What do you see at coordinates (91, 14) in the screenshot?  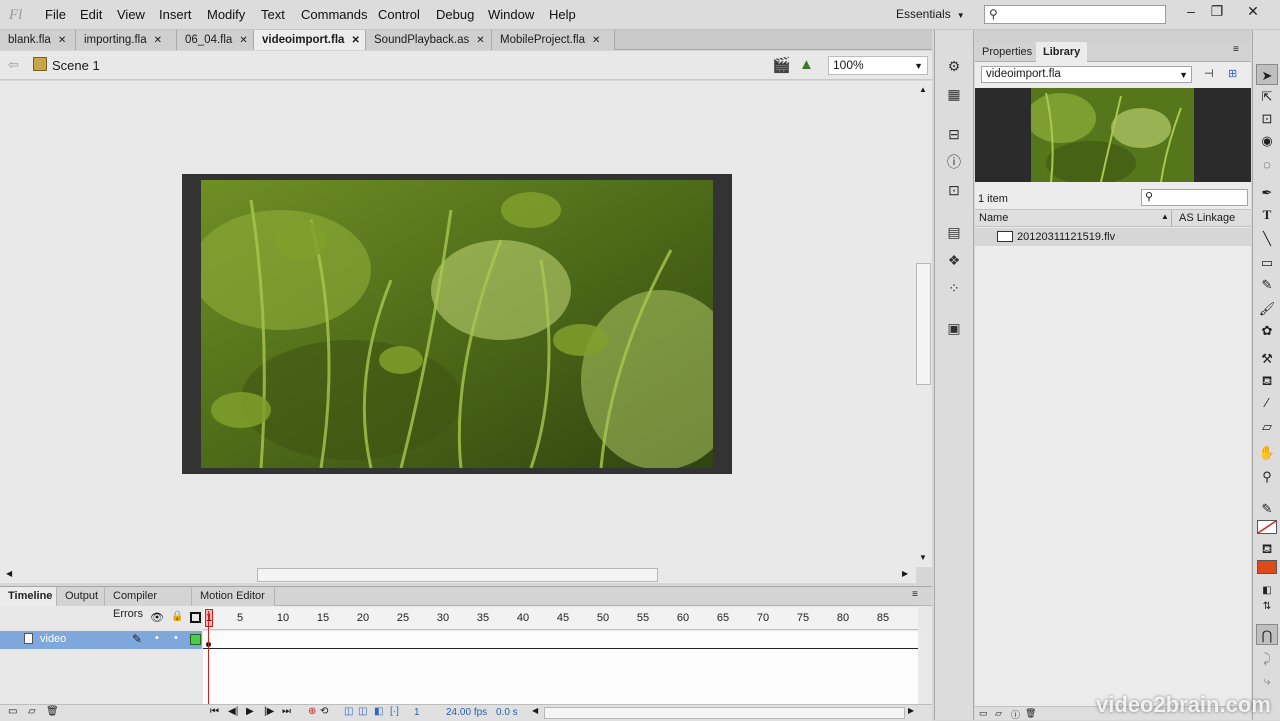 I see `menu-edit: Edit` at bounding box center [91, 14].